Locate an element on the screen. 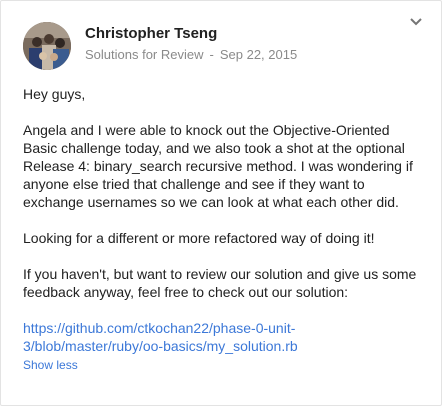 The height and width of the screenshot is (408, 446). chevron-down-icon is located at coordinates (416, 22).